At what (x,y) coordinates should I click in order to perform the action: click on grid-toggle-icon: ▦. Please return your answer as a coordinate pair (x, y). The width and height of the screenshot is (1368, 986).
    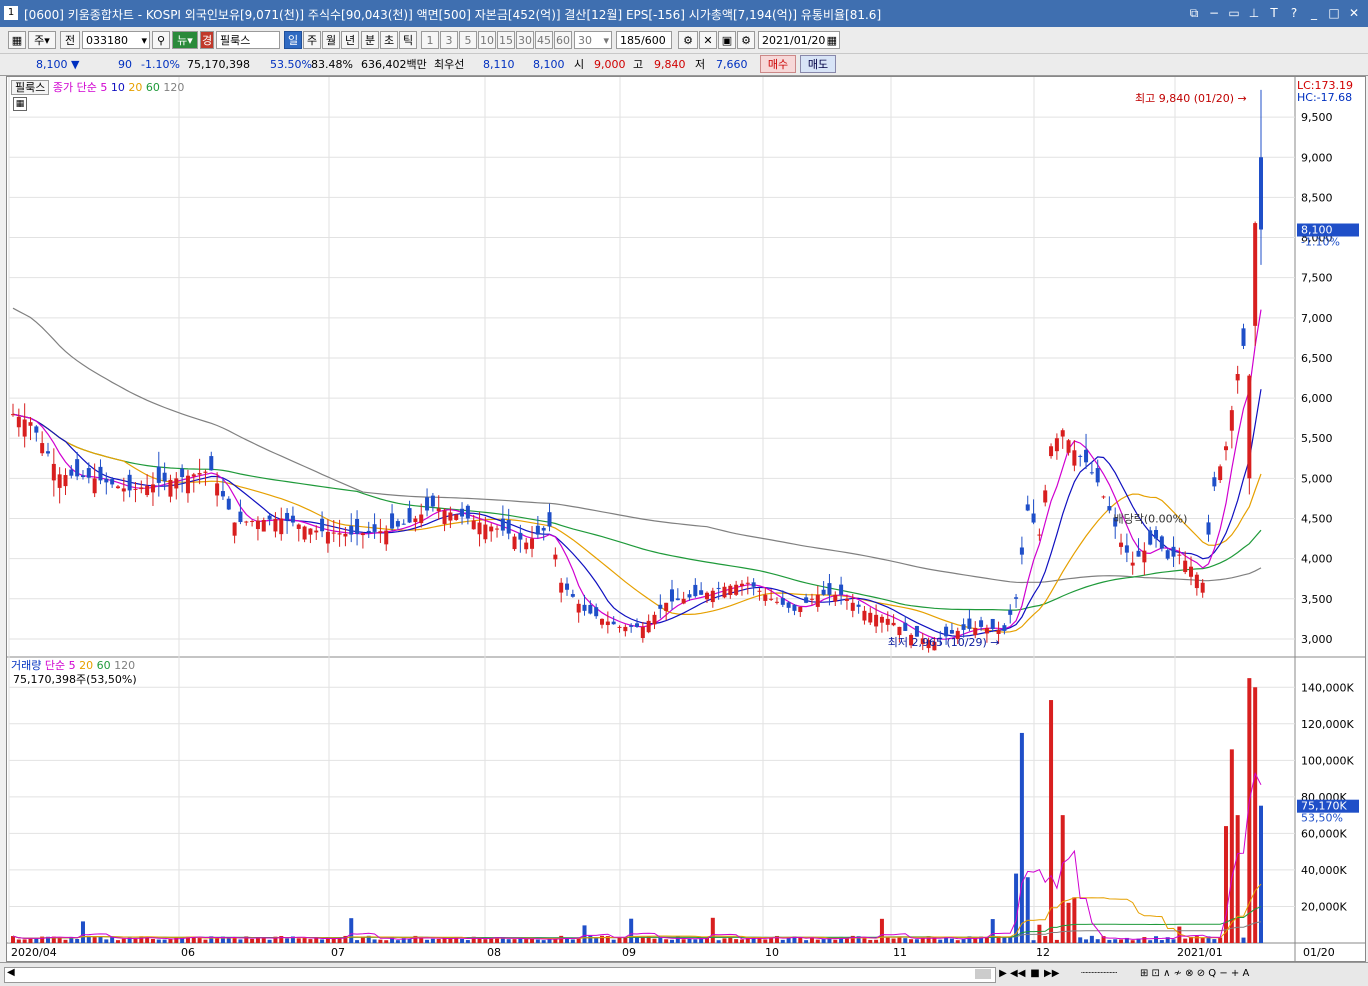
    Looking at the image, I should click on (20, 104).